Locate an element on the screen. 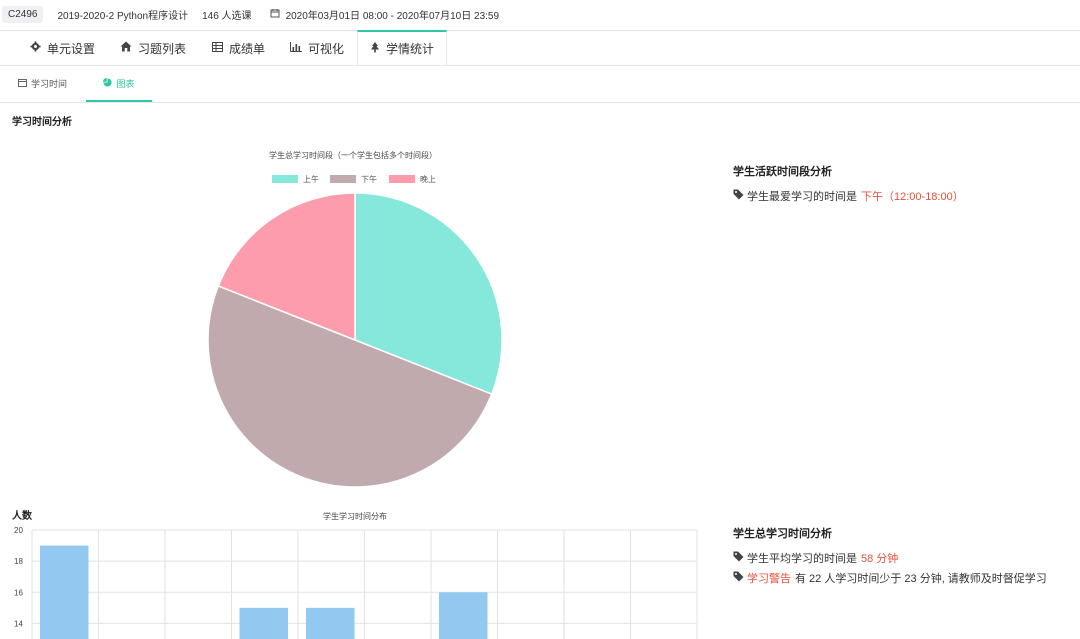  avg-time-prefix: 学生平均学习的时间是 is located at coordinates (802, 559).